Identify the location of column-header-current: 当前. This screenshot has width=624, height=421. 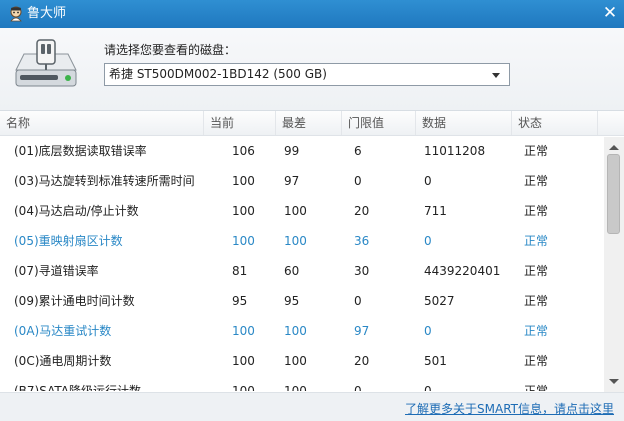
(240, 123).